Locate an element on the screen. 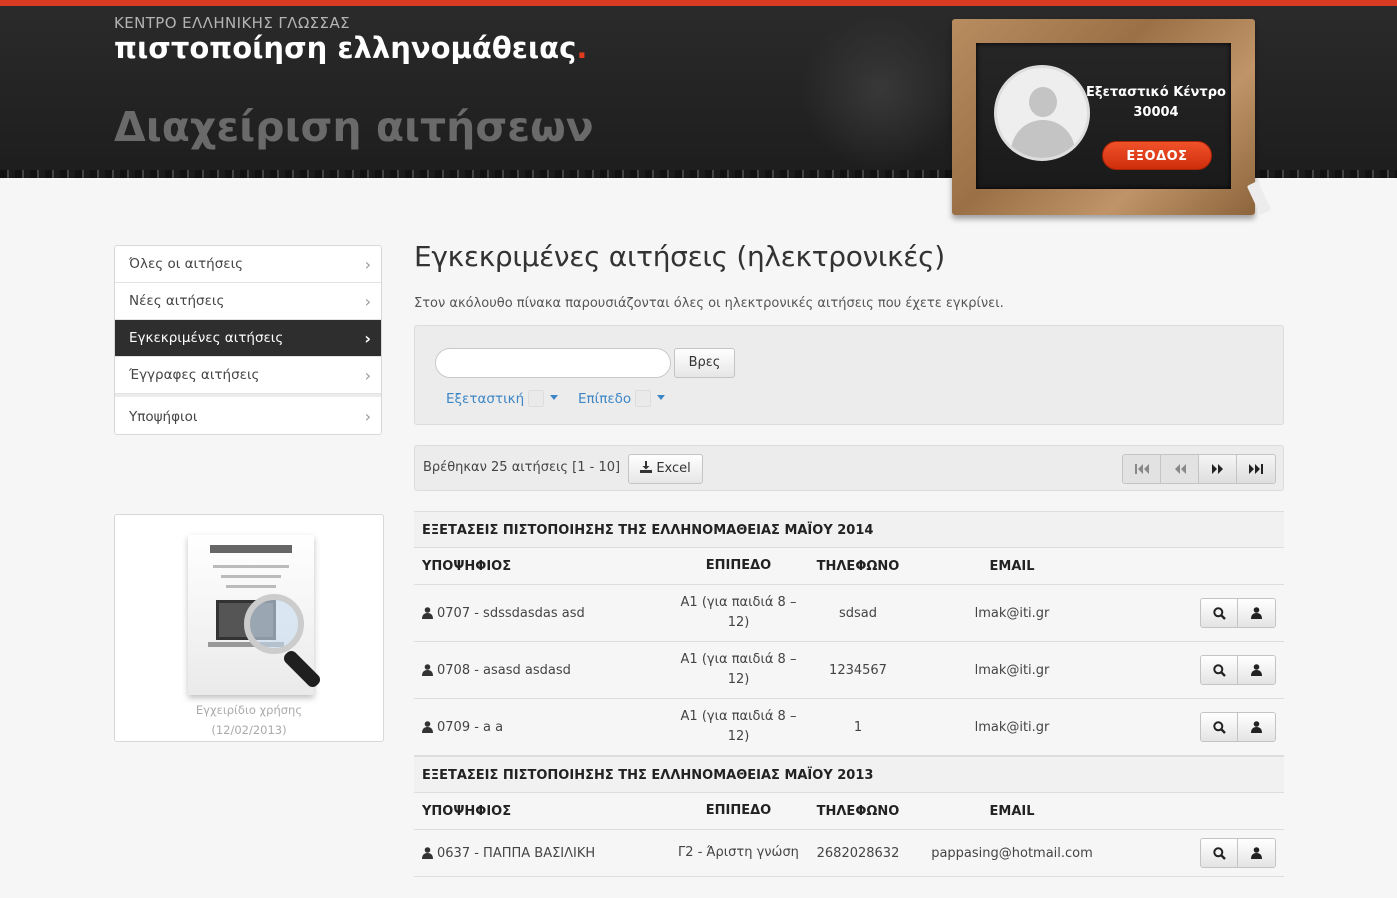 The image size is (1397, 898). download-icon is located at coordinates (646, 467).